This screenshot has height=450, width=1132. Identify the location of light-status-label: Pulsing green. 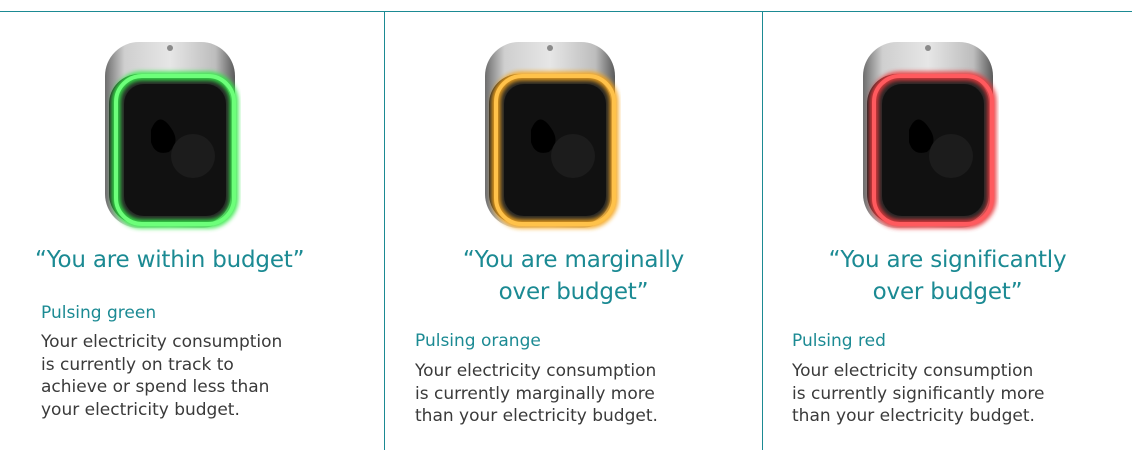
(99, 313).